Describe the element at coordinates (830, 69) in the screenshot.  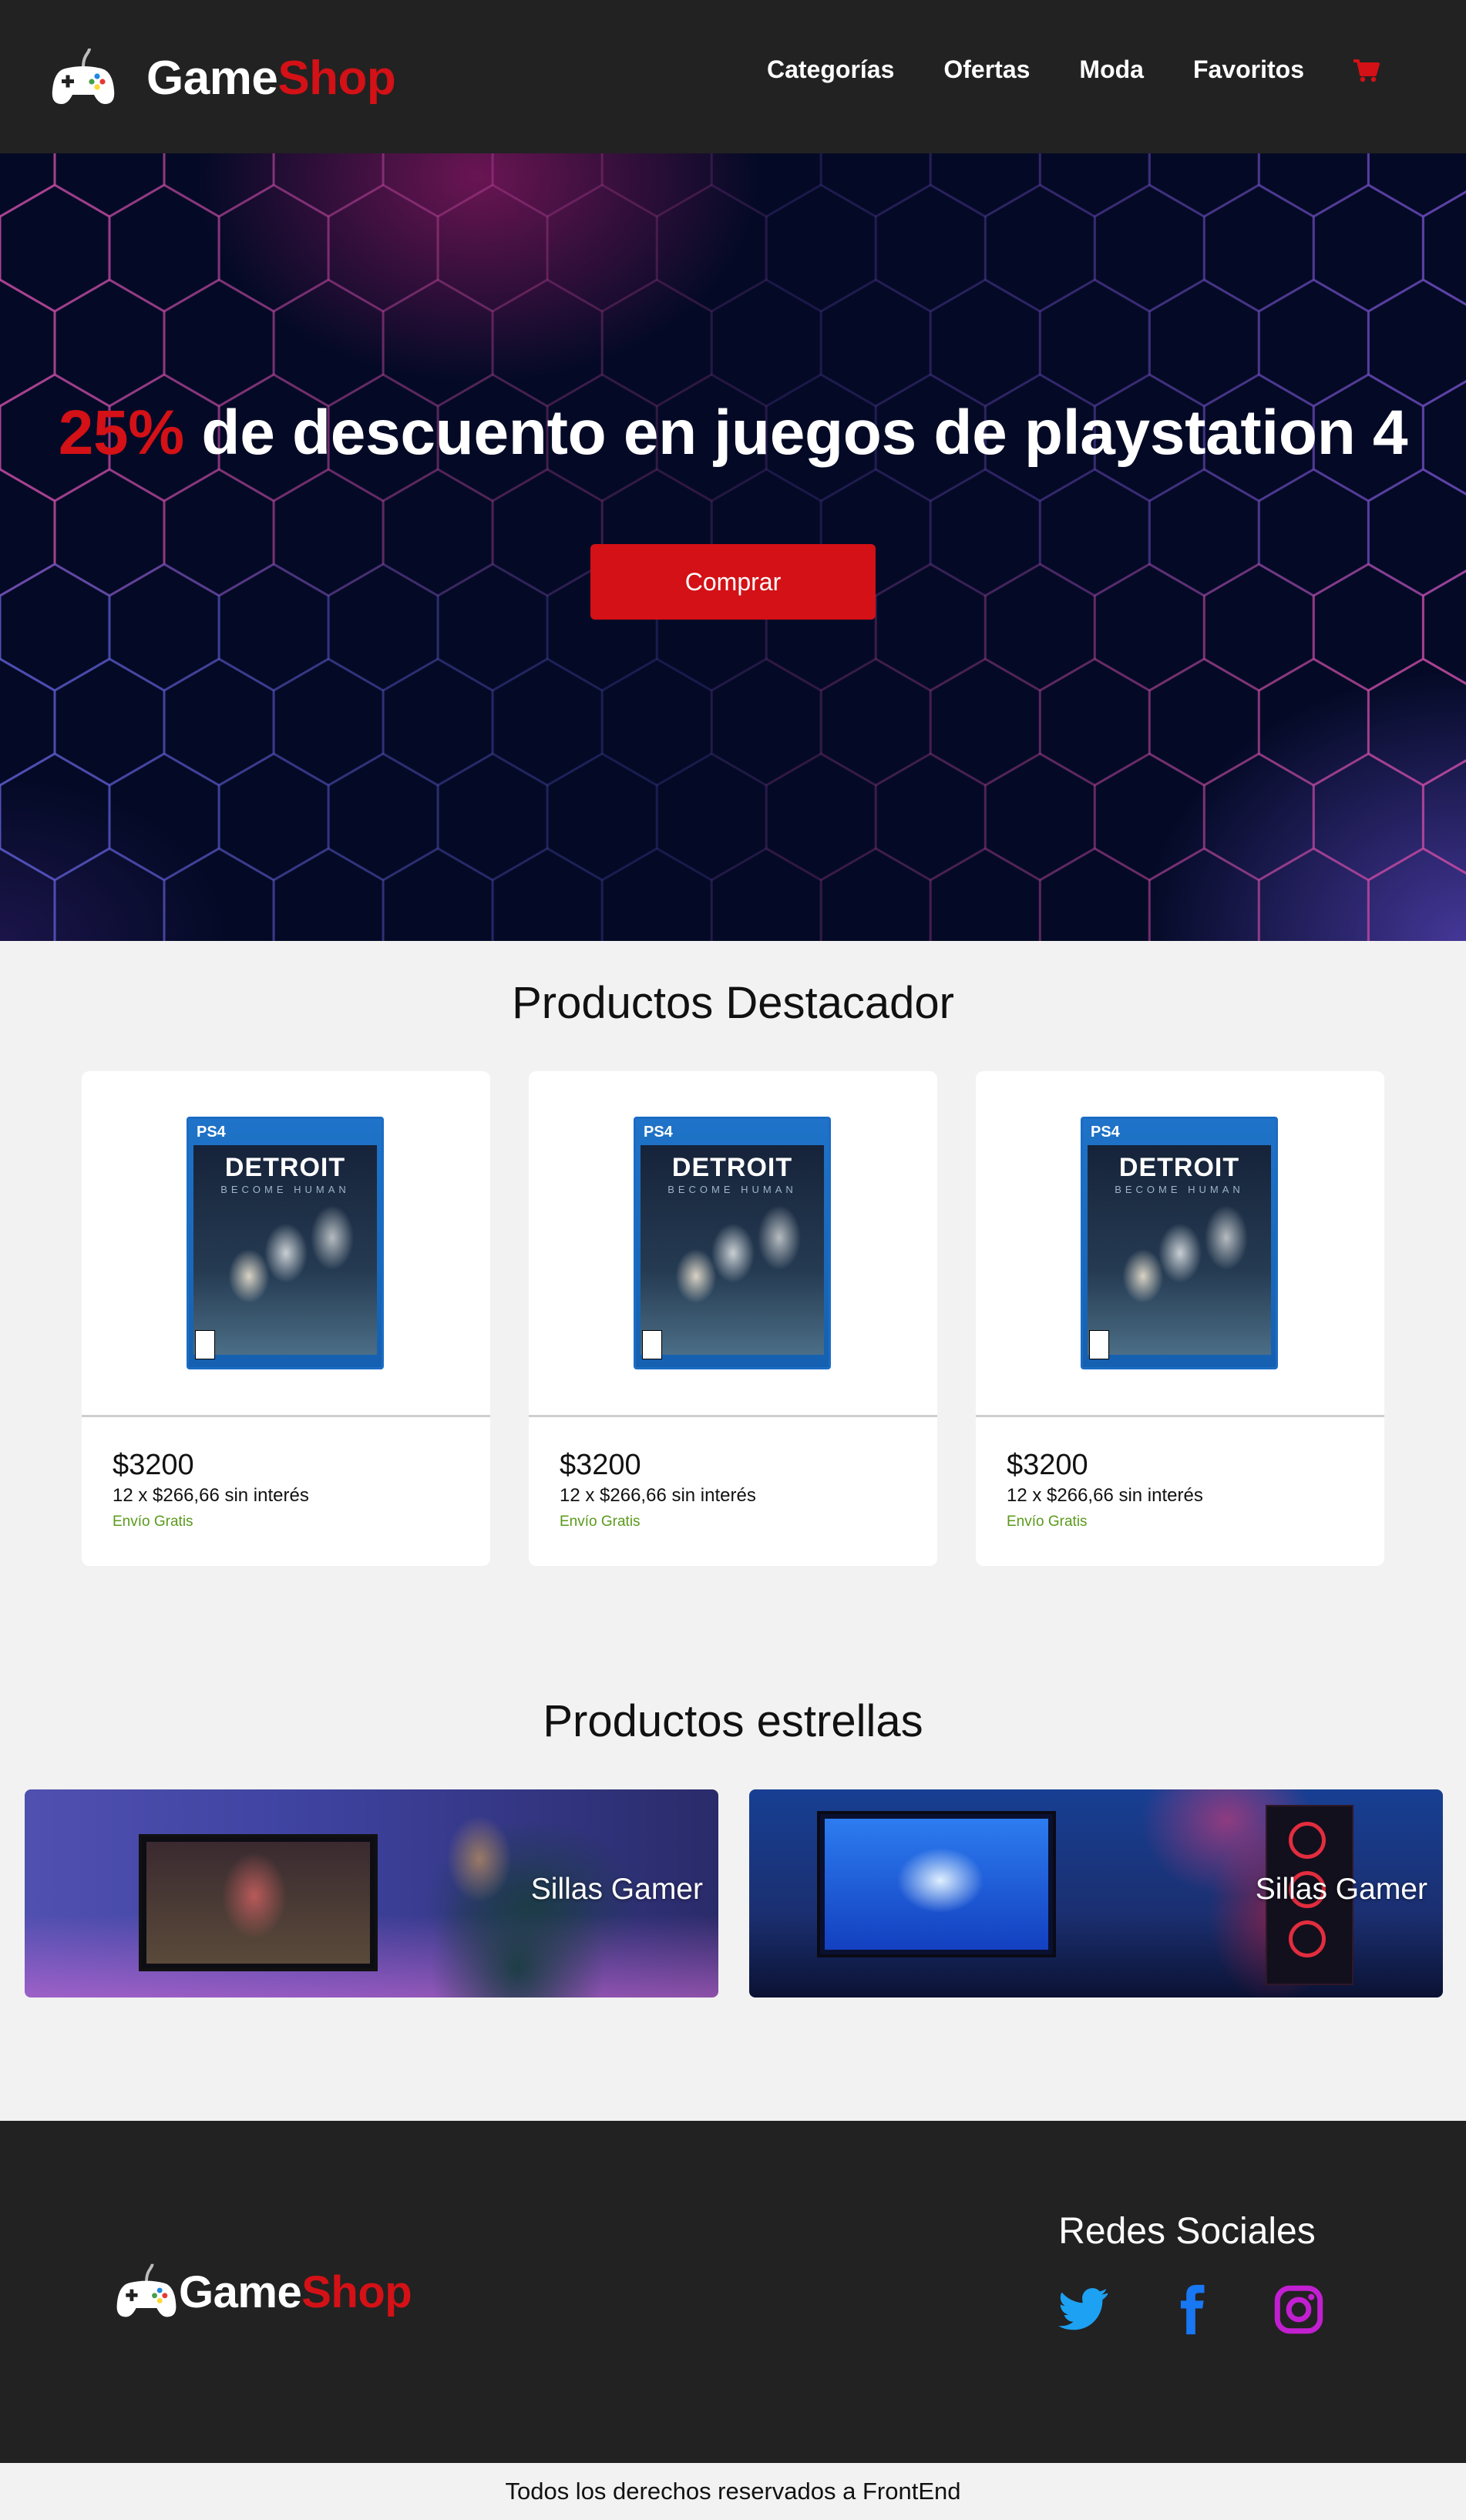
I see `nav-categorias: Categorías` at that location.